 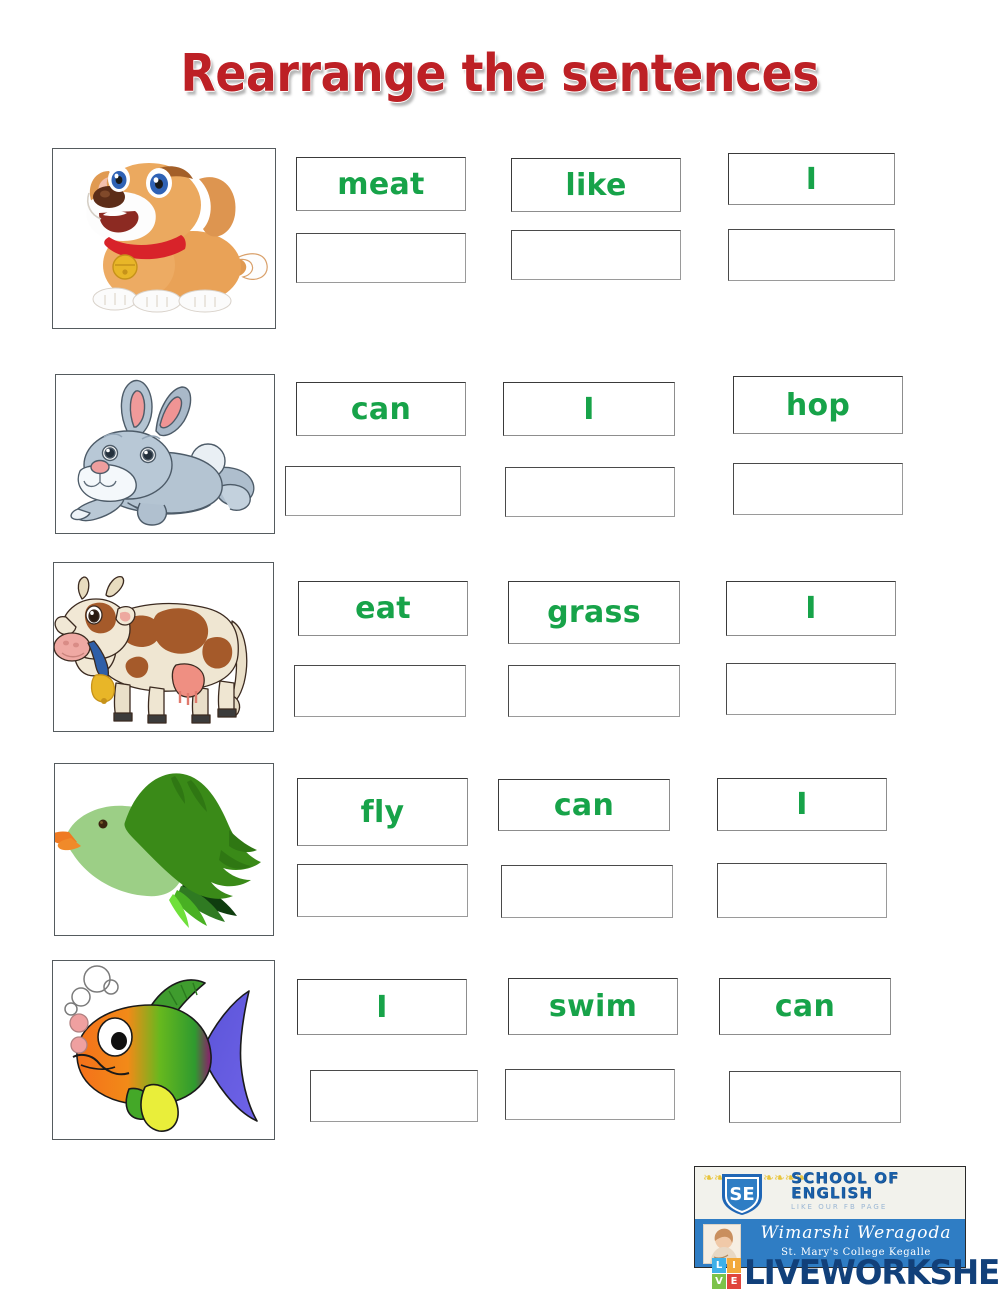 What do you see at coordinates (818, 405) in the screenshot?
I see `word-tile: hop` at bounding box center [818, 405].